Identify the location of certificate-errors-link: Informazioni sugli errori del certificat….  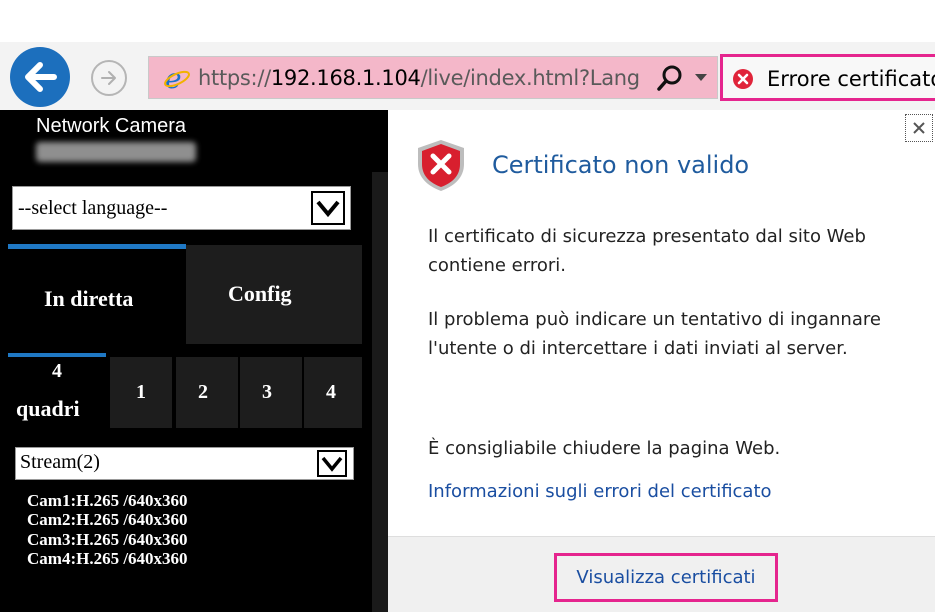
(600, 491).